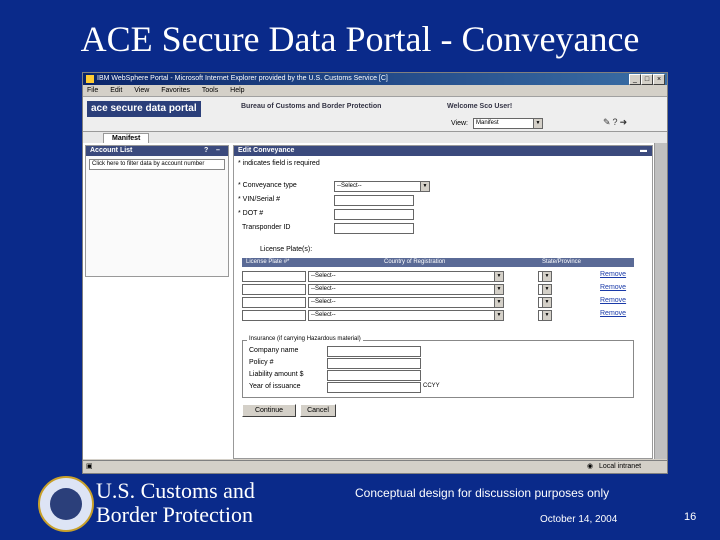 Image resolution: width=720 pixels, height=540 pixels. I want to click on vin-label: * VIN/Serial #, so click(259, 199).